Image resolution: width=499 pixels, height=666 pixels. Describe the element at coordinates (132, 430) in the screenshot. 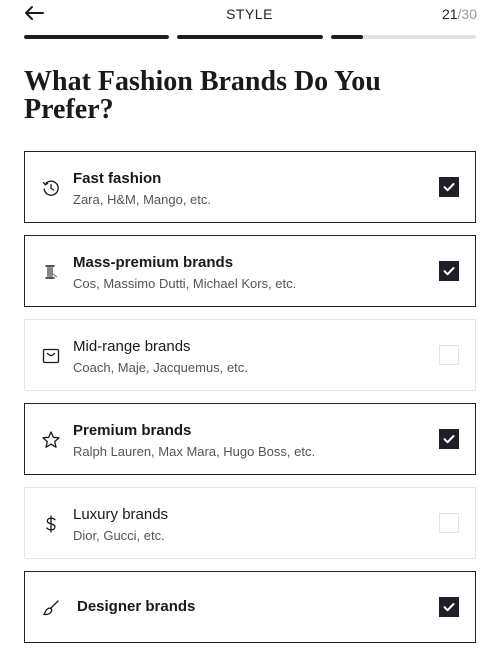

I see `option-label: Premium brands` at that location.